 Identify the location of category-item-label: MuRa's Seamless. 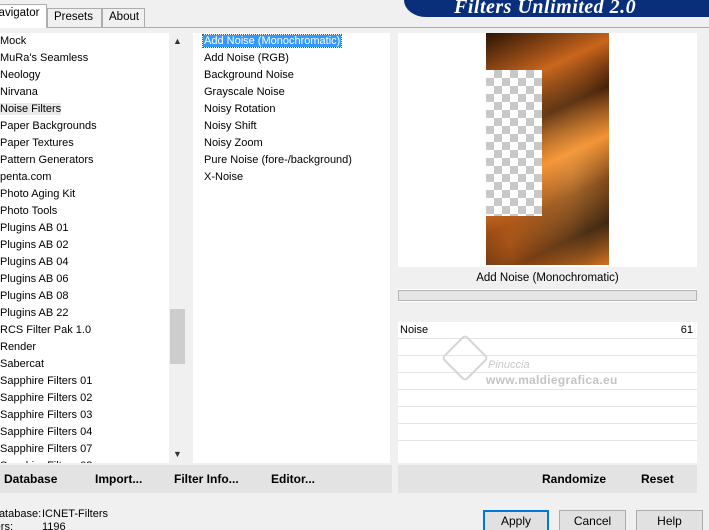
(44, 58).